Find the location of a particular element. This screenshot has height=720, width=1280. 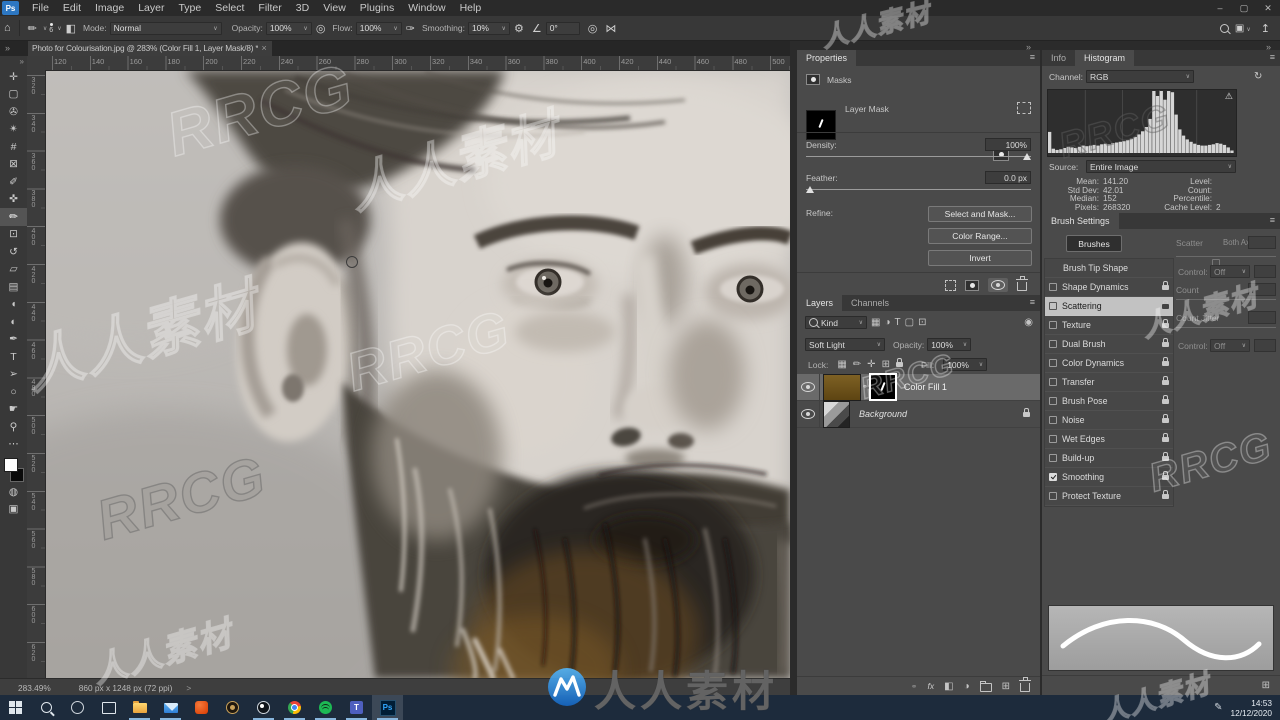

menu-item-window: Window is located at coordinates (426, 8).